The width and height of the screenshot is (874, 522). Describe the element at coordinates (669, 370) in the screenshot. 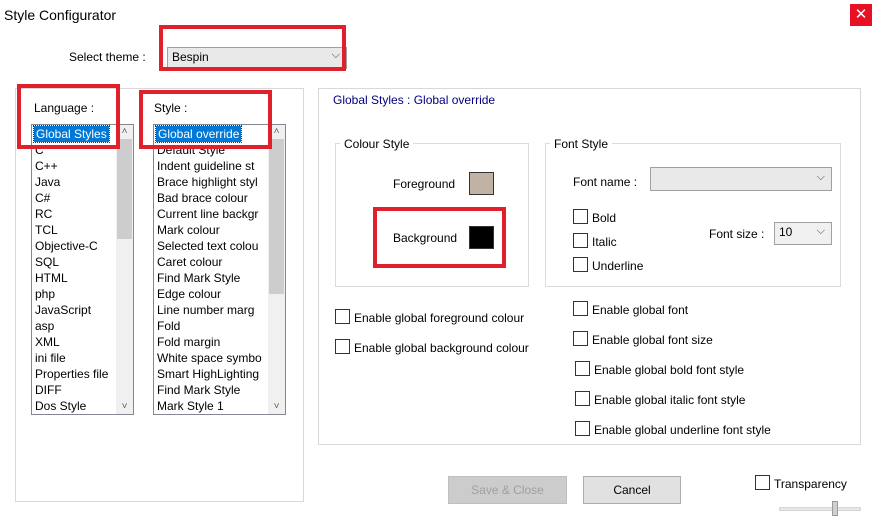

I see `enable-global-bold-label: Enable global bold font style` at that location.